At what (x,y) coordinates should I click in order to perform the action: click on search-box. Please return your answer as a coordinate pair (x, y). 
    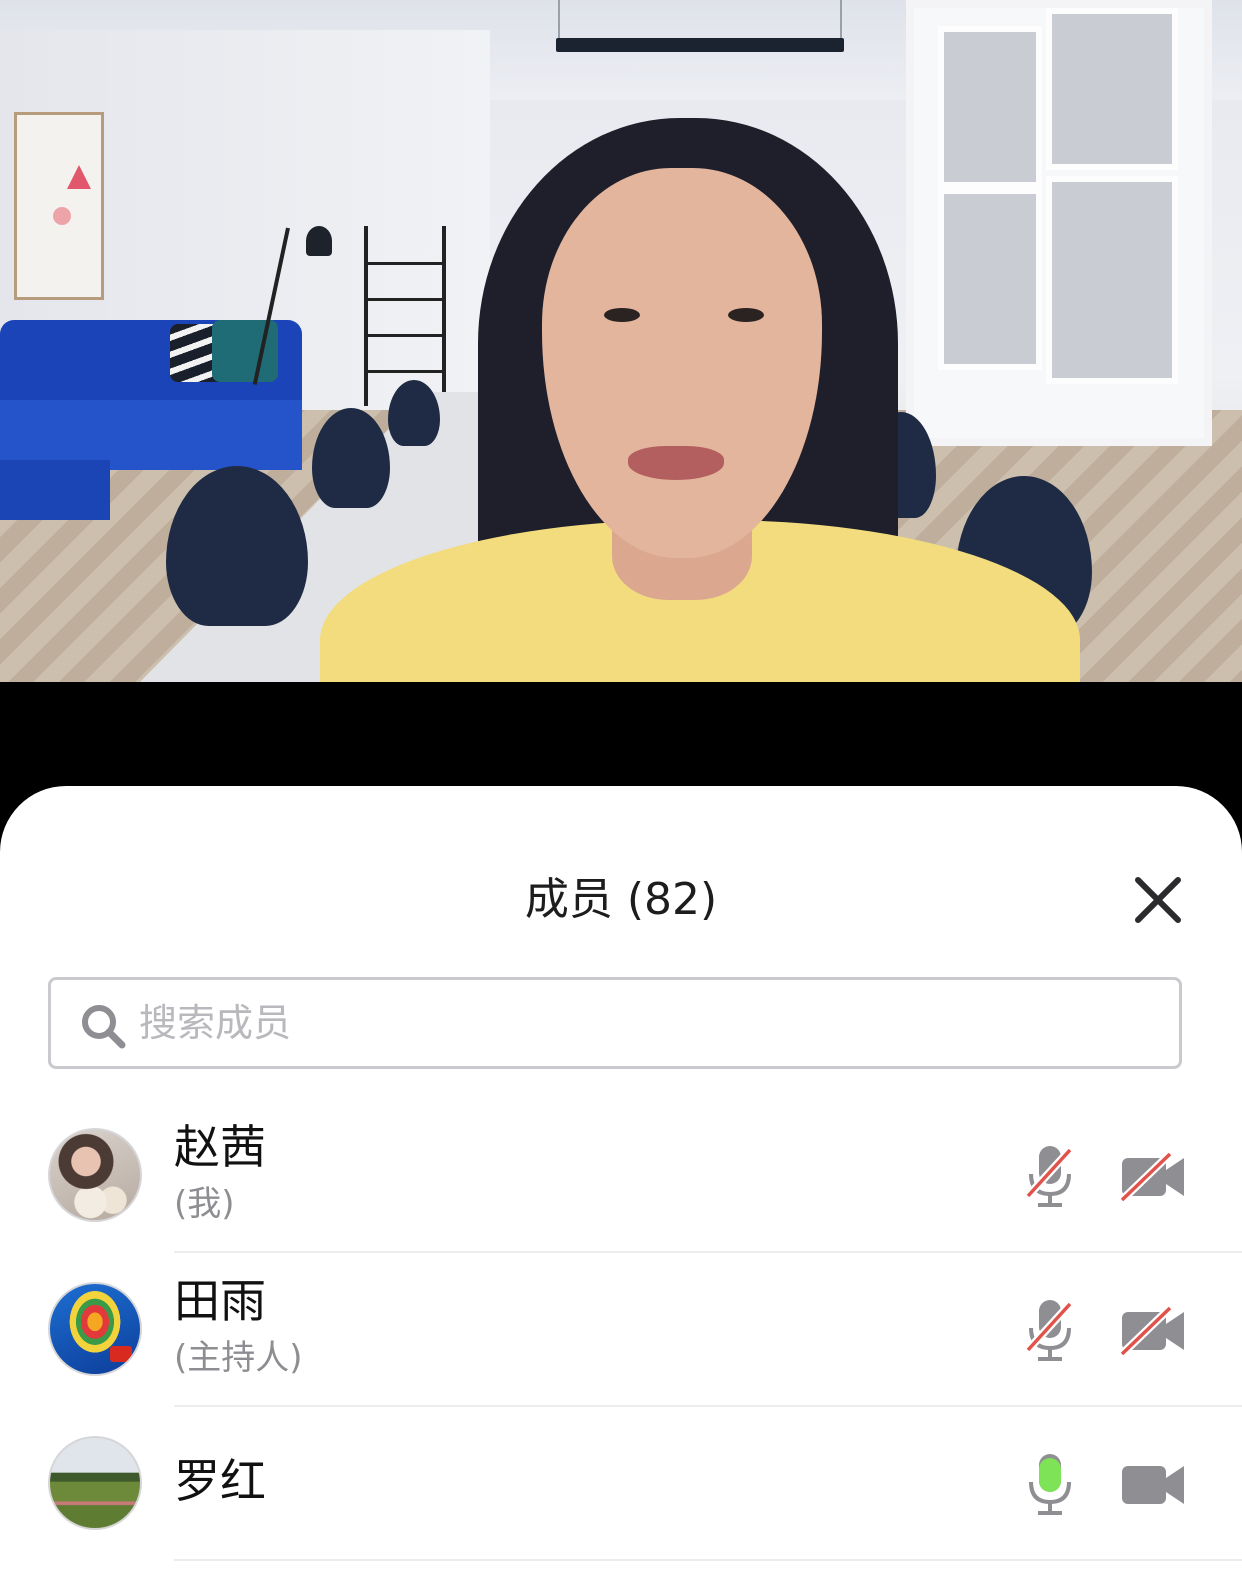
    Looking at the image, I should click on (615, 1023).